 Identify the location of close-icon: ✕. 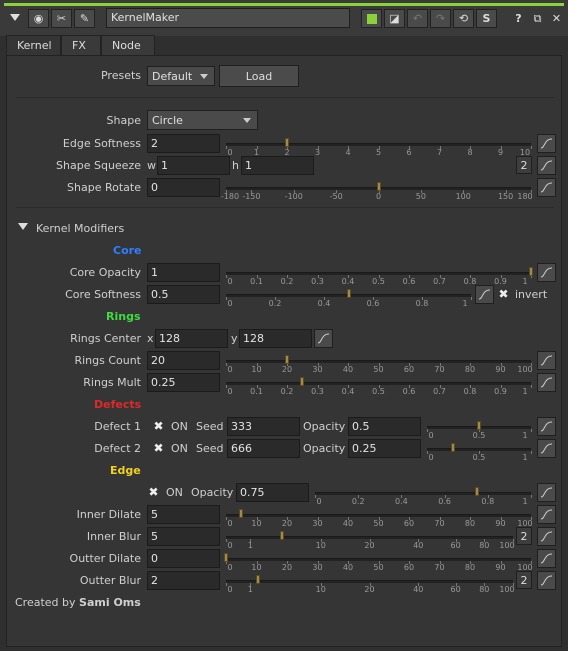
(556, 18).